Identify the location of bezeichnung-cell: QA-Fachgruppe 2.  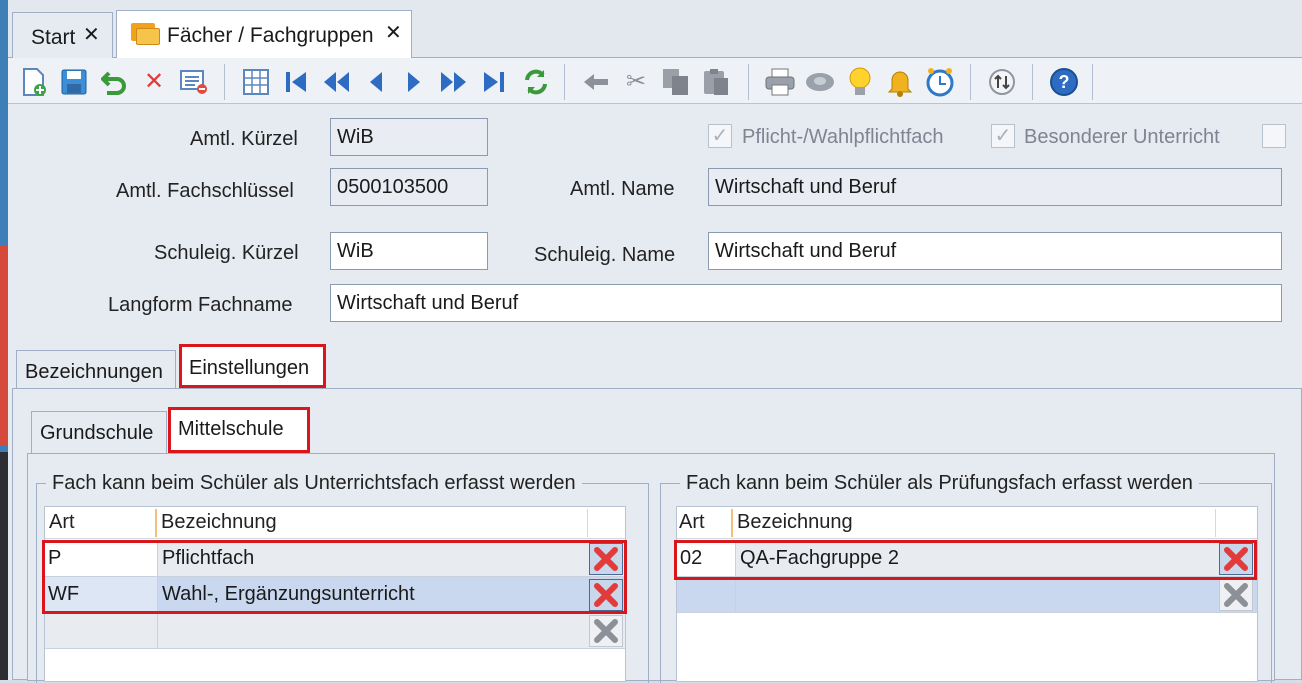
(976, 558).